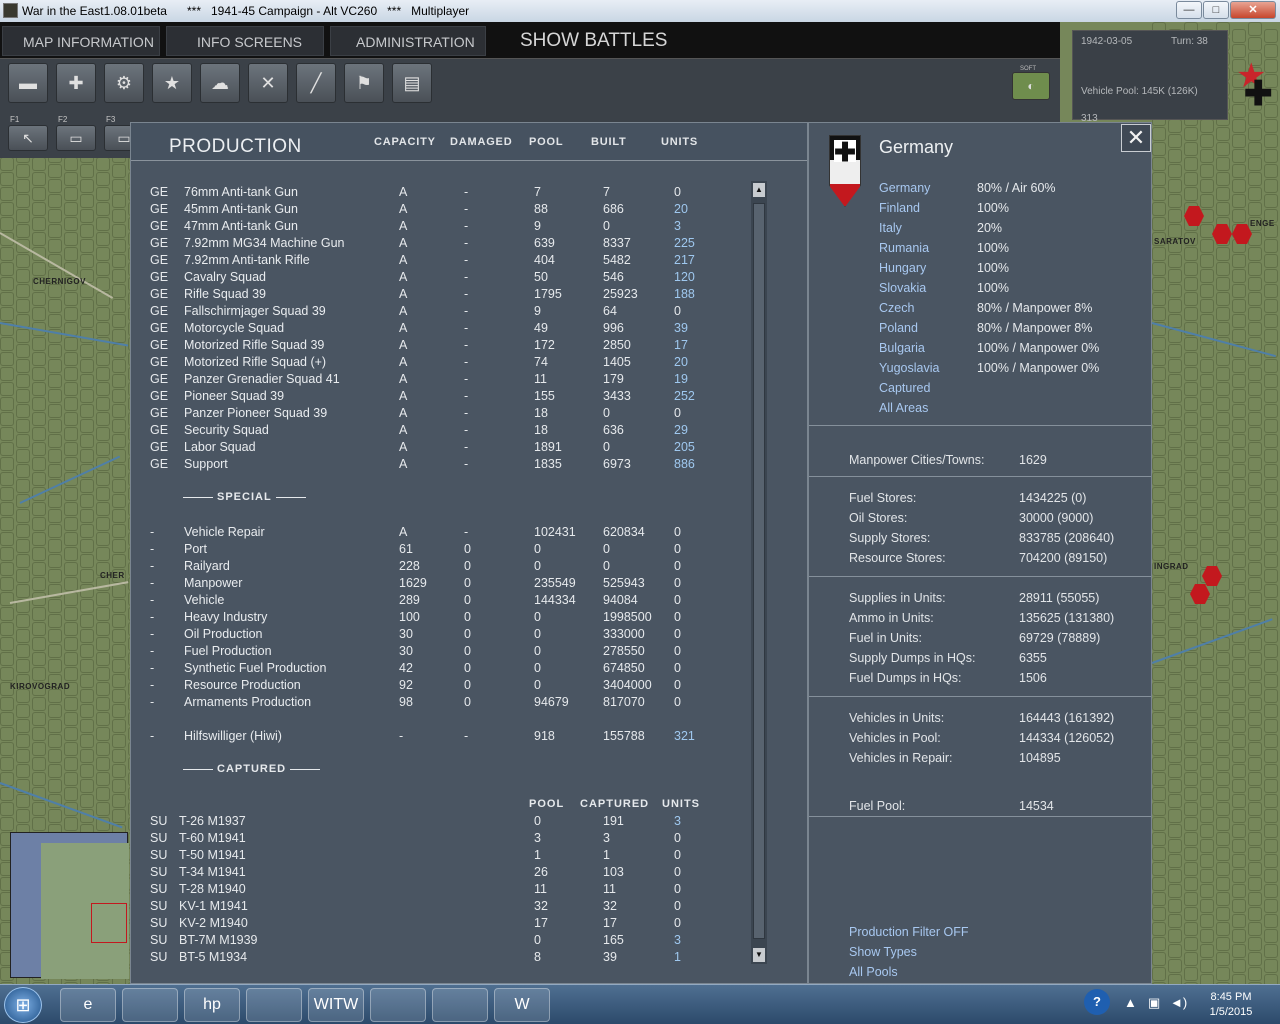 The width and height of the screenshot is (1280, 1024). Describe the element at coordinates (903, 408) in the screenshot. I see `nation-link: All Areas` at that location.